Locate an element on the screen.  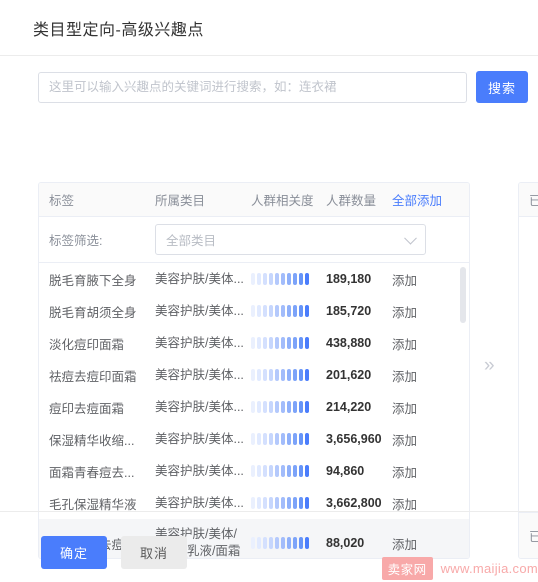
row-tag: 脱毛育胡须全身 is located at coordinates (93, 312).